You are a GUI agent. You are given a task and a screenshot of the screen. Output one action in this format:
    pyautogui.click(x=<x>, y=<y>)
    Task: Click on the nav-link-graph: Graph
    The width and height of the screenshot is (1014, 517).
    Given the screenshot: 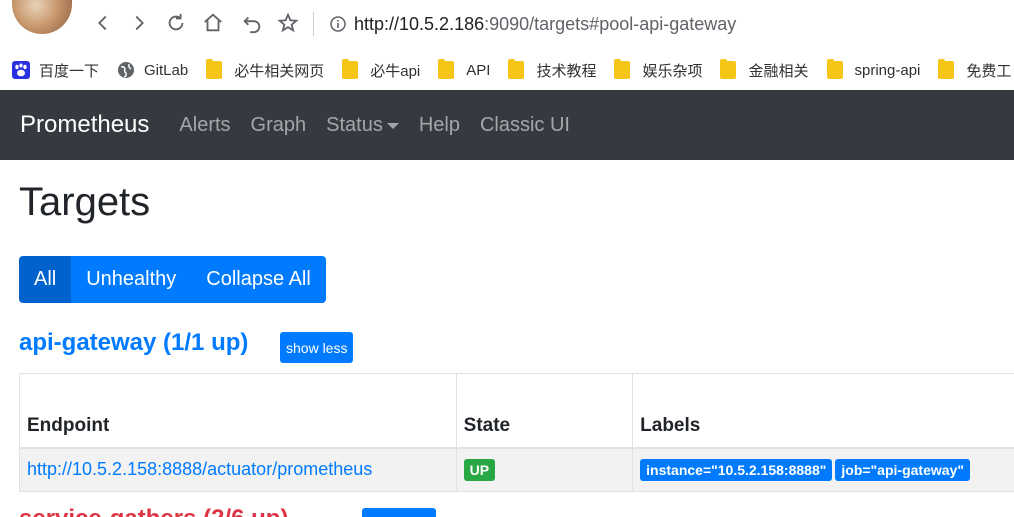 What is the action you would take?
    pyautogui.click(x=279, y=125)
    